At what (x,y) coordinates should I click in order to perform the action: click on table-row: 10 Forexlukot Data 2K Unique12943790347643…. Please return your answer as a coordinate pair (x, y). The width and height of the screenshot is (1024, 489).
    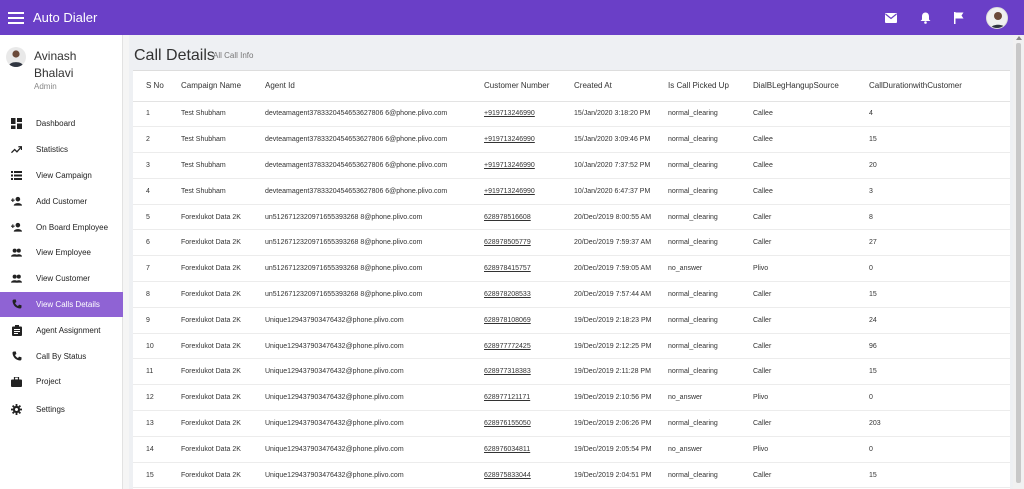
    Looking at the image, I should click on (571, 346).